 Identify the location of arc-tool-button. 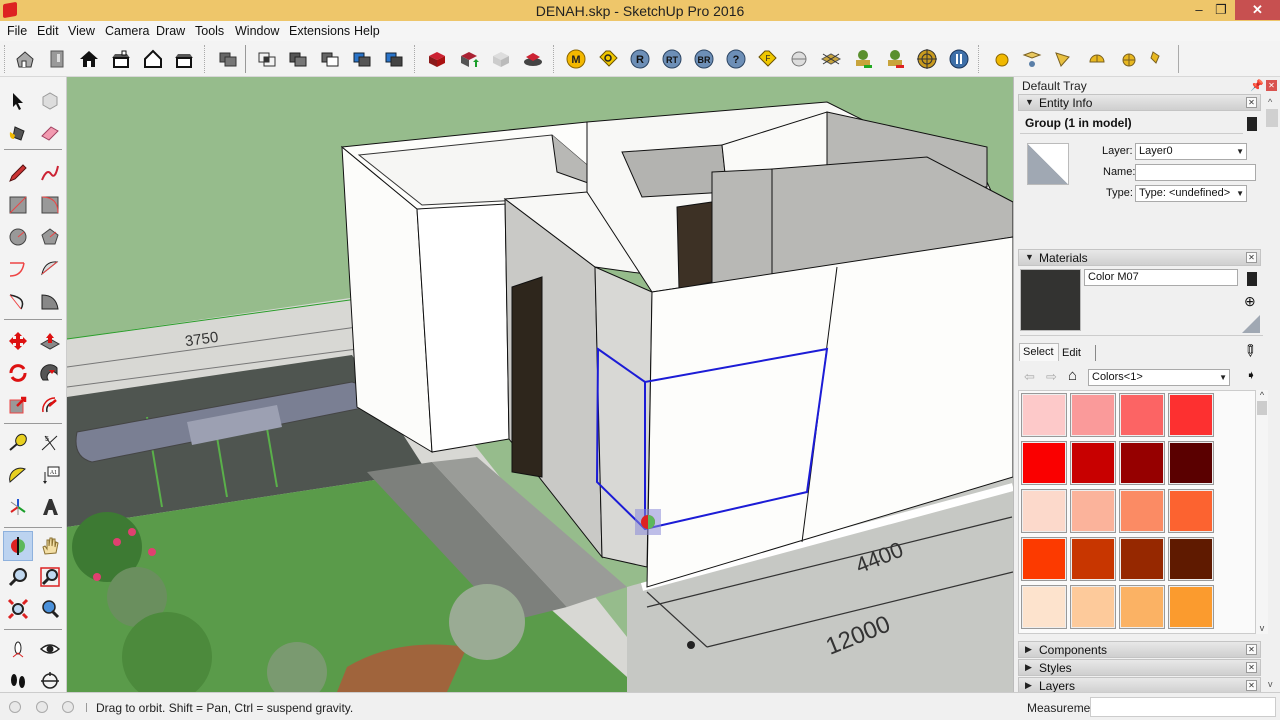
(18, 269).